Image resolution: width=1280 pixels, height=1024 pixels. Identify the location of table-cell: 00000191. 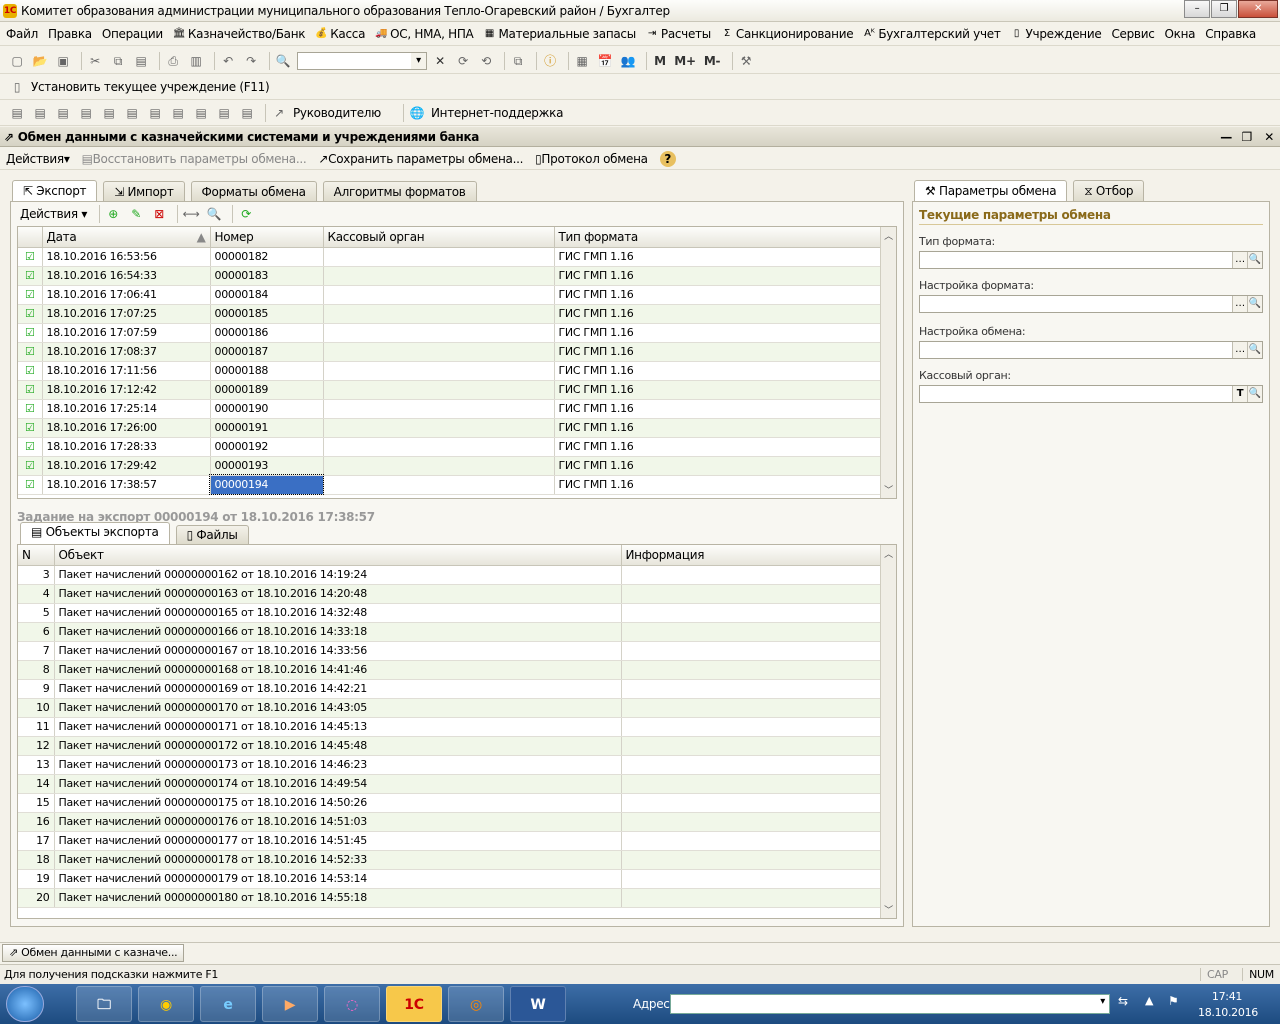
(267, 428).